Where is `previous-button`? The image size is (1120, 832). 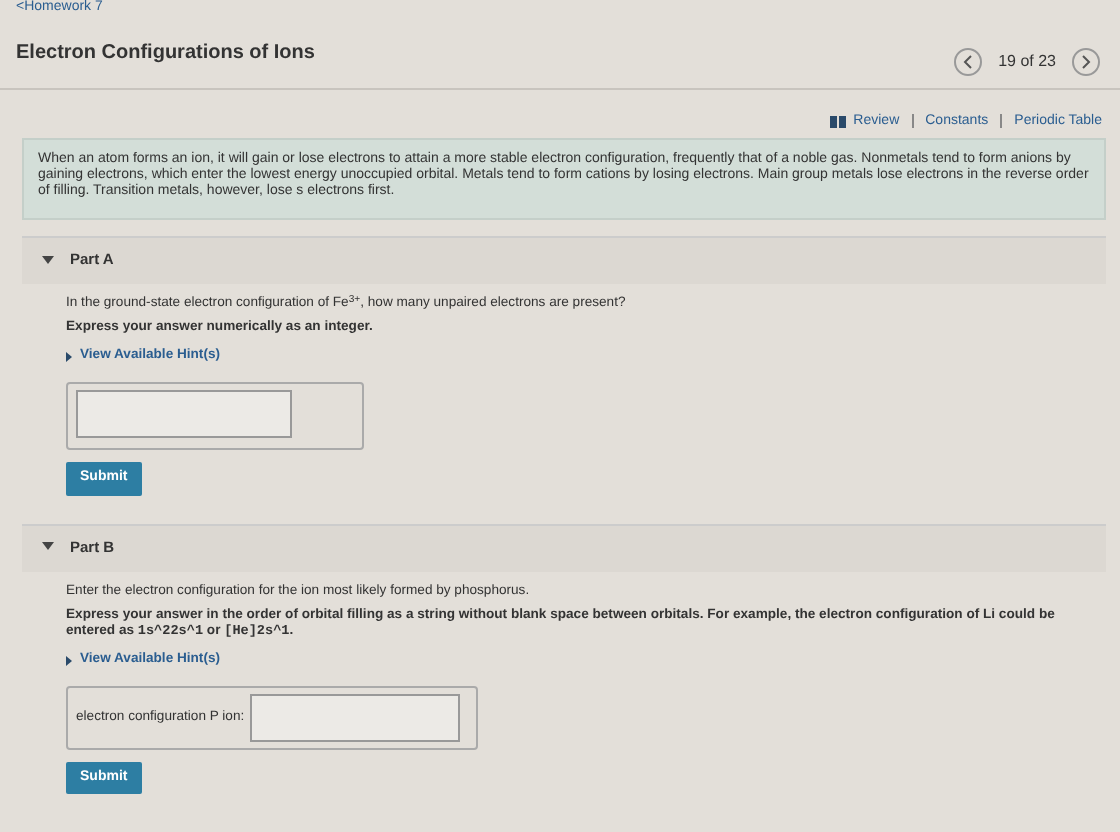
previous-button is located at coordinates (968, 62).